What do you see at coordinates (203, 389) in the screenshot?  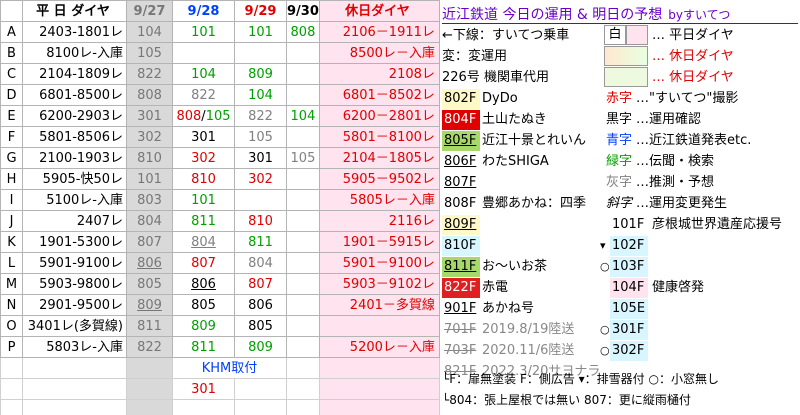 I see `khm-value: 301` at bounding box center [203, 389].